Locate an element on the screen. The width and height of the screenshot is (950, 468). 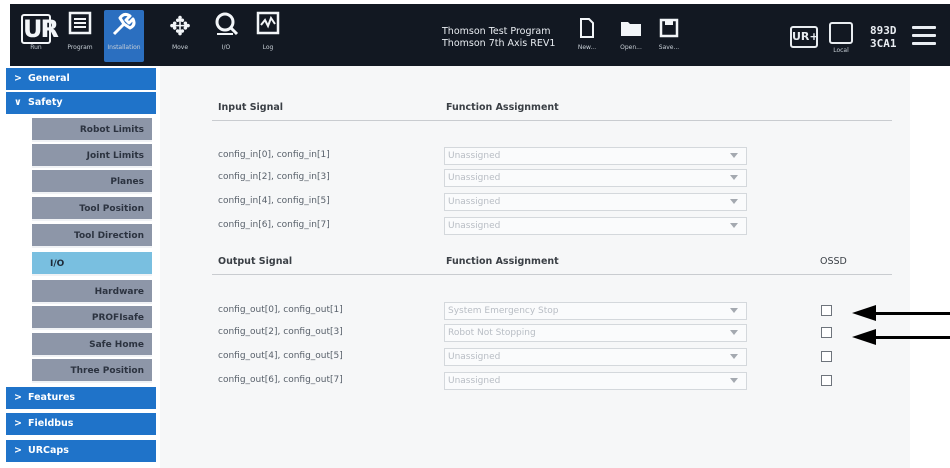
output-function-header: Function Assignment is located at coordinates (502, 261).